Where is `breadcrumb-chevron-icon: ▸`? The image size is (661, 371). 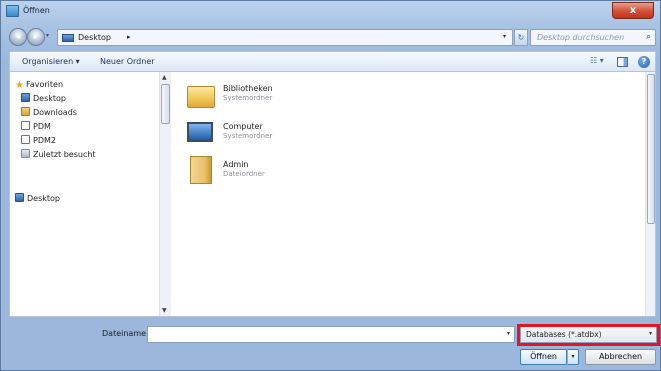 breadcrumb-chevron-icon: ▸ is located at coordinates (129, 37).